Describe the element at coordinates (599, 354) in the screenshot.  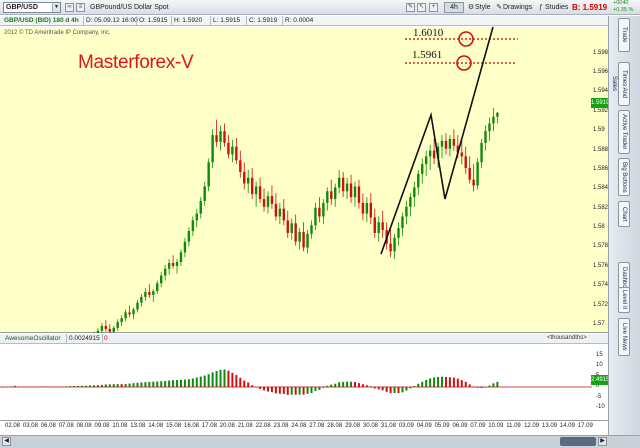
I see `oscillator-axis-tick: 15` at that location.